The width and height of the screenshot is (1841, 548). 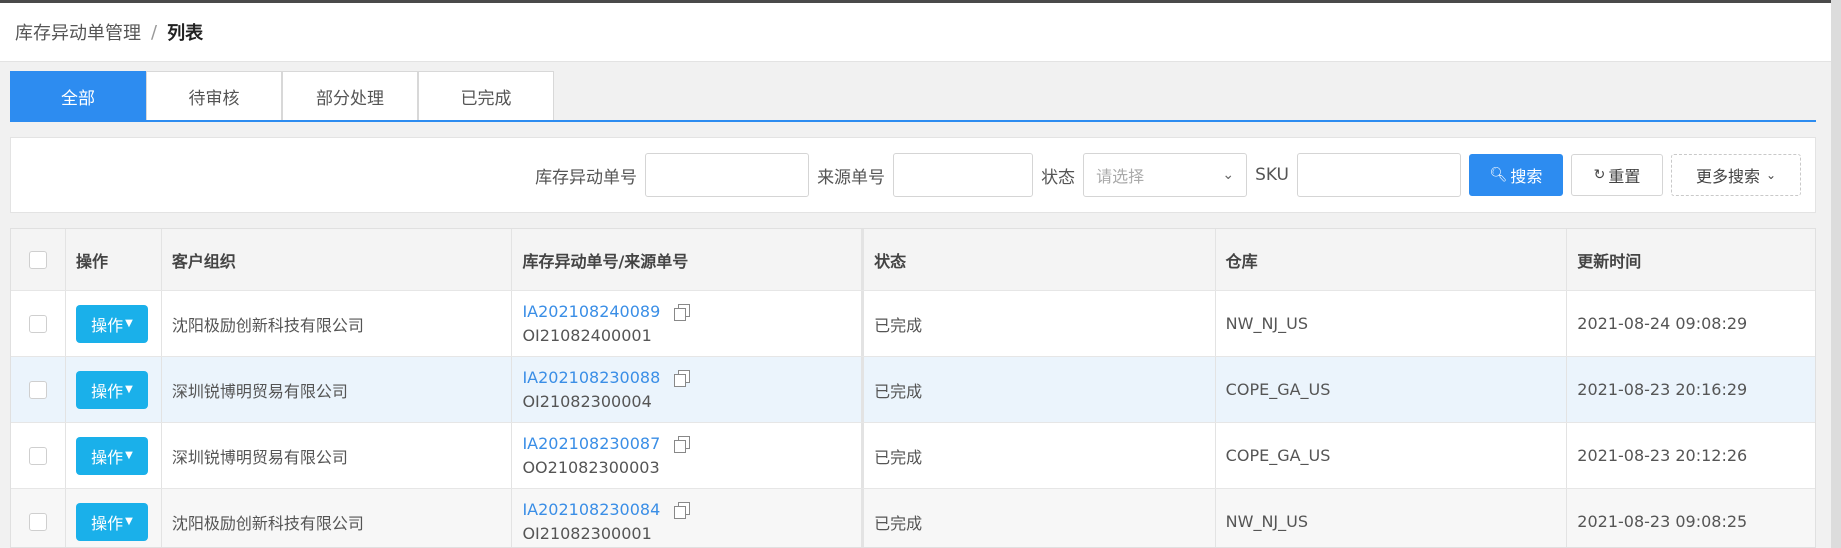 What do you see at coordinates (1498, 175) in the screenshot?
I see `search-icon: 🔍︎` at bounding box center [1498, 175].